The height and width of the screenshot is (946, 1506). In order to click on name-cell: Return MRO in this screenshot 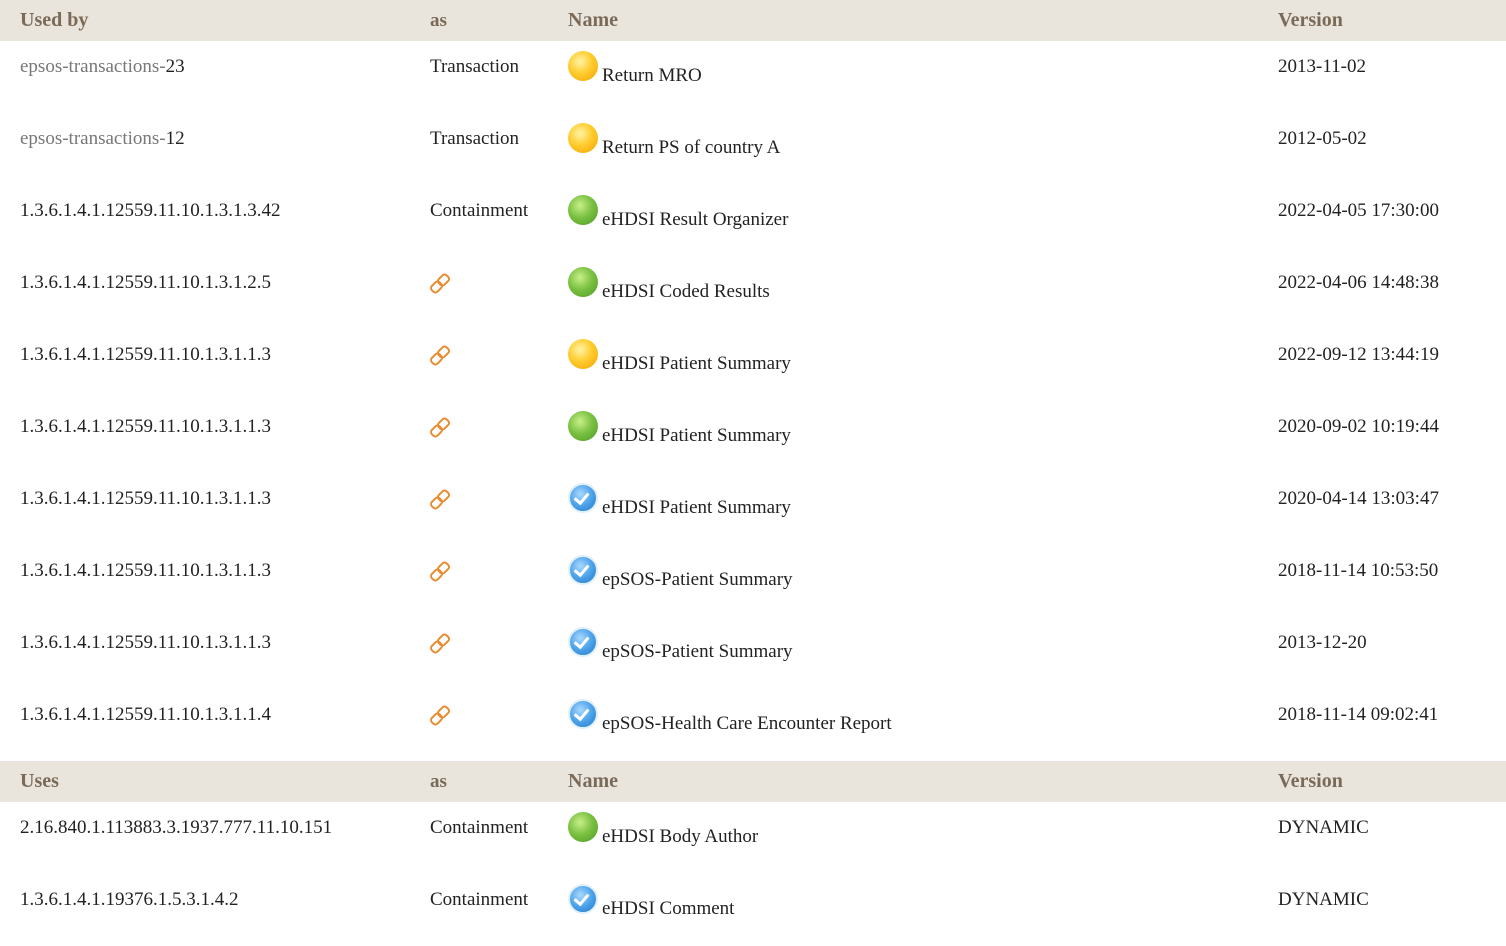, I will do `click(919, 77)`.